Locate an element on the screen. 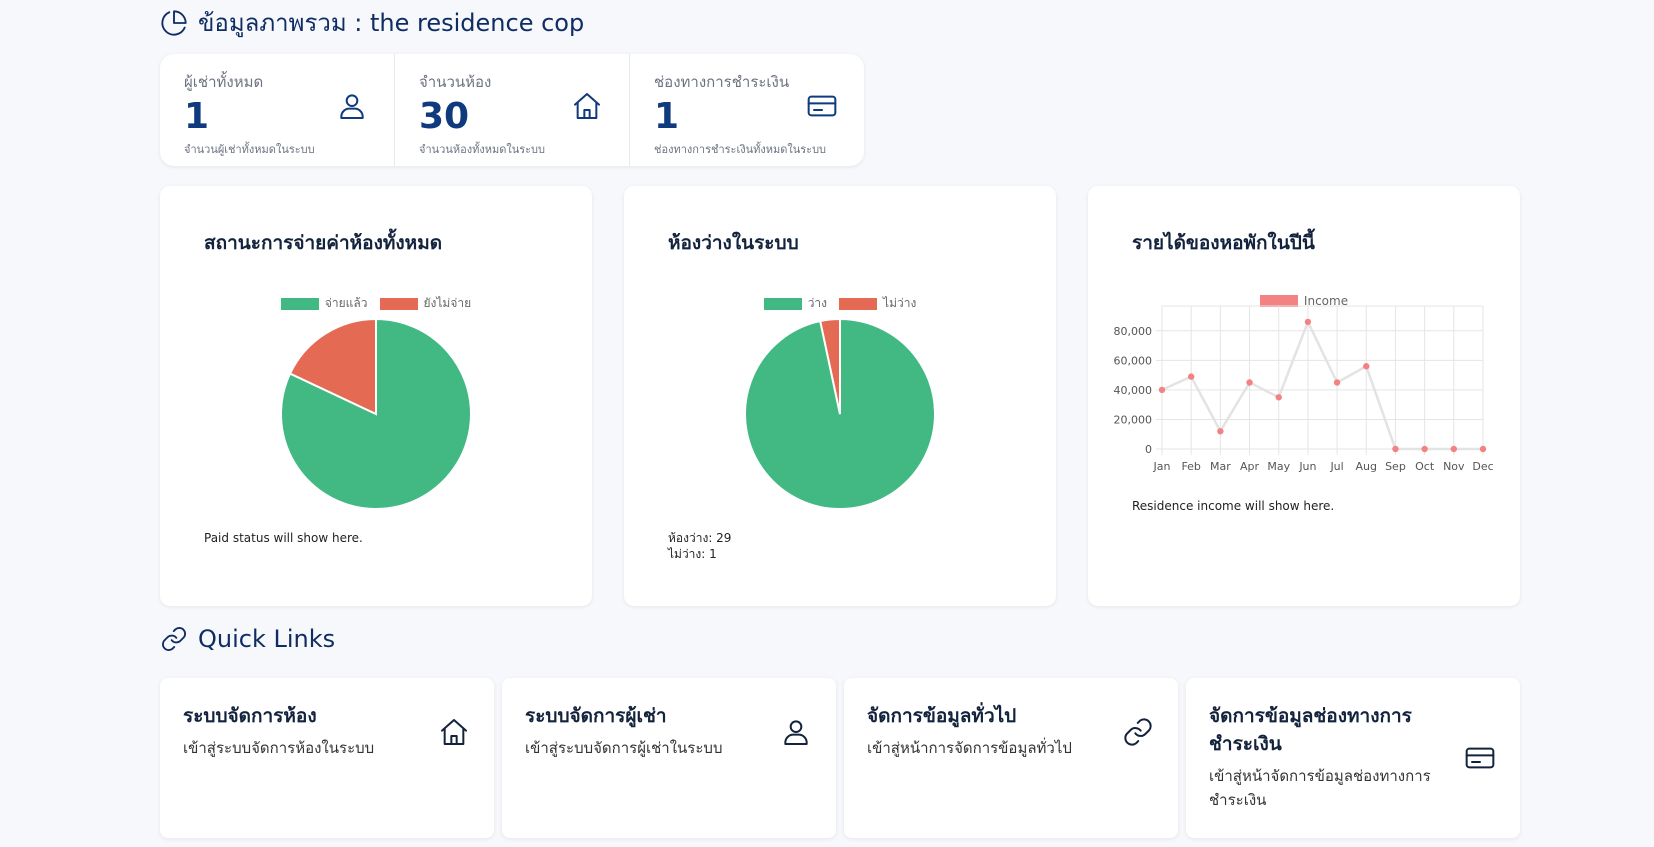  x-tick-label: Aug is located at coordinates (1366, 466).